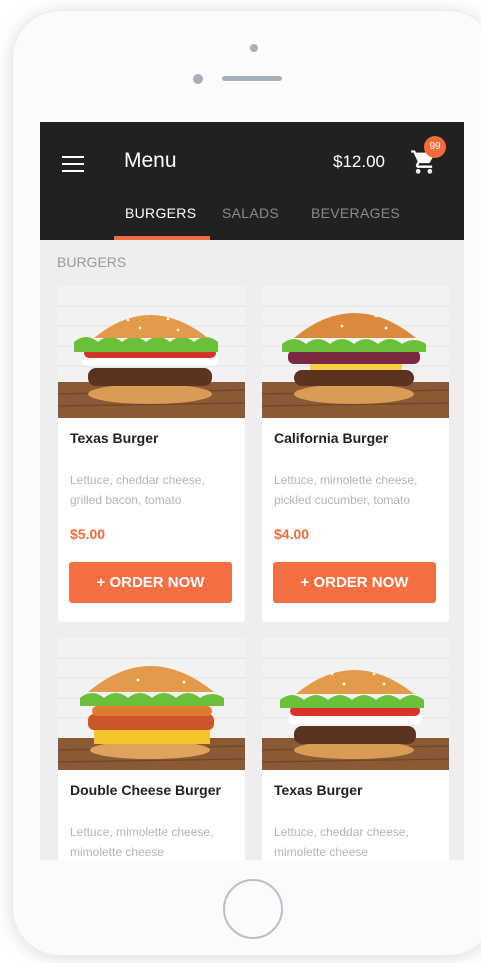 This screenshot has width=481, height=963. I want to click on active-tab-indicator, so click(162, 238).